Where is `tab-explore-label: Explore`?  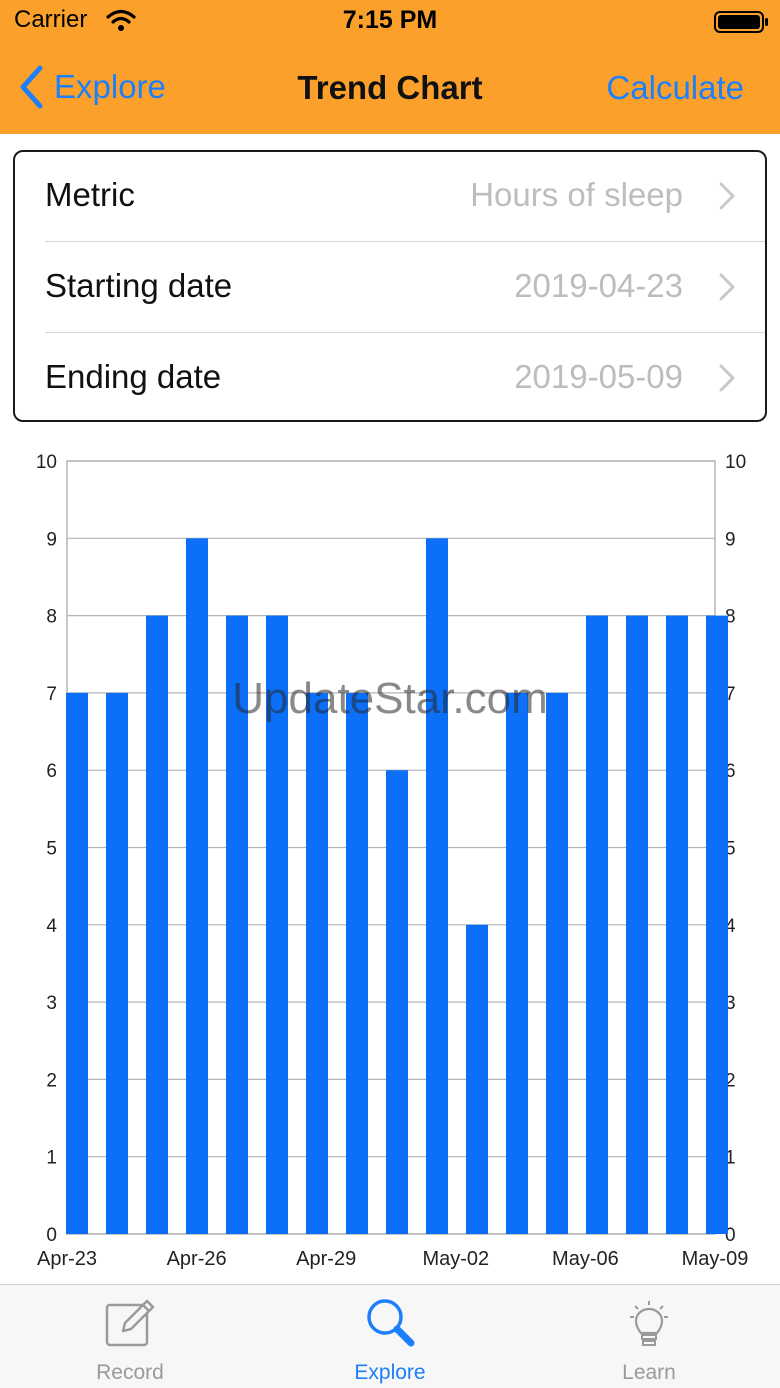 tab-explore-label: Explore is located at coordinates (390, 1372).